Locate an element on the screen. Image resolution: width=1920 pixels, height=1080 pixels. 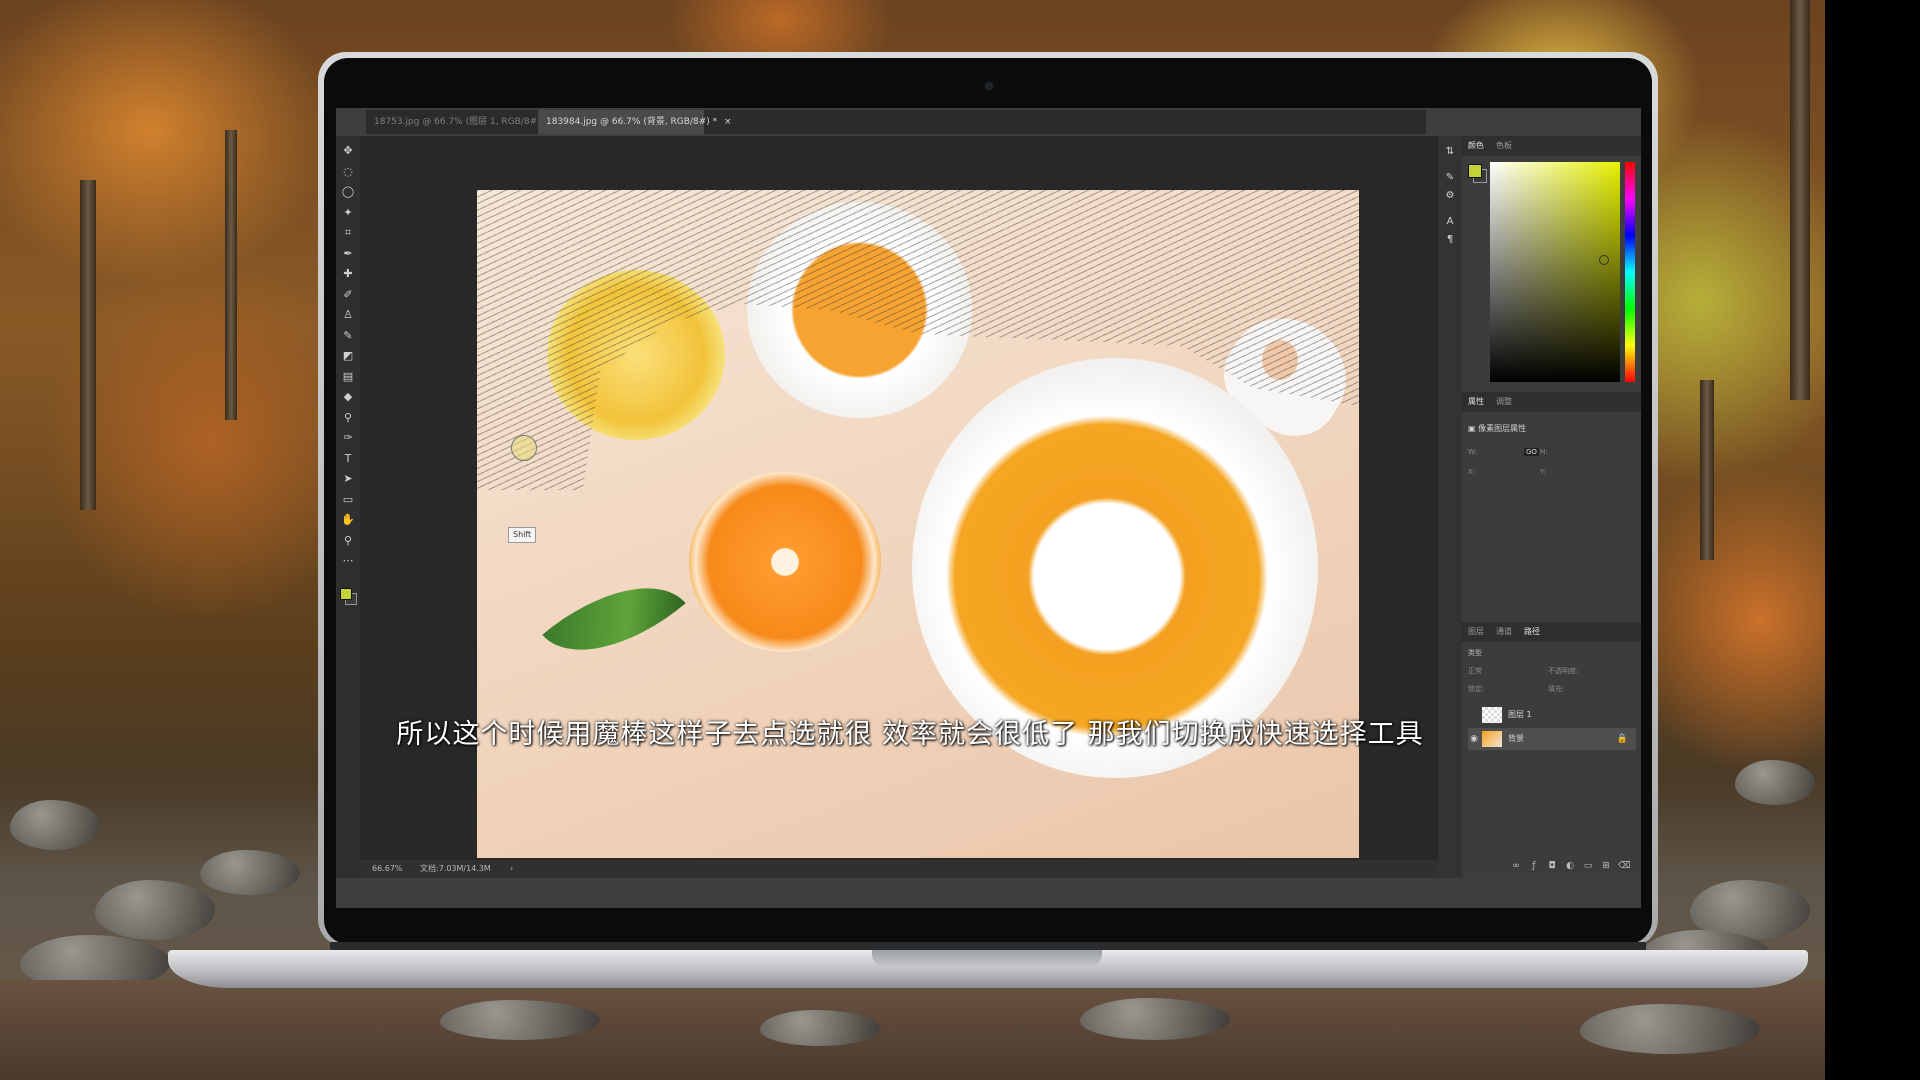
tab-swatches: 色板 is located at coordinates (1504, 146).